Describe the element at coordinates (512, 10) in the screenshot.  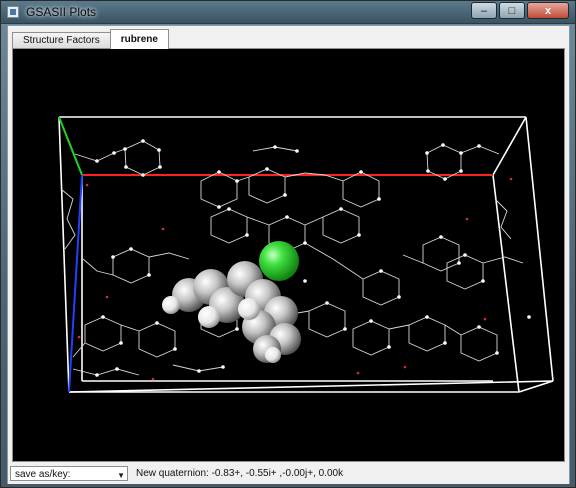
I see `maximize-button: □` at that location.